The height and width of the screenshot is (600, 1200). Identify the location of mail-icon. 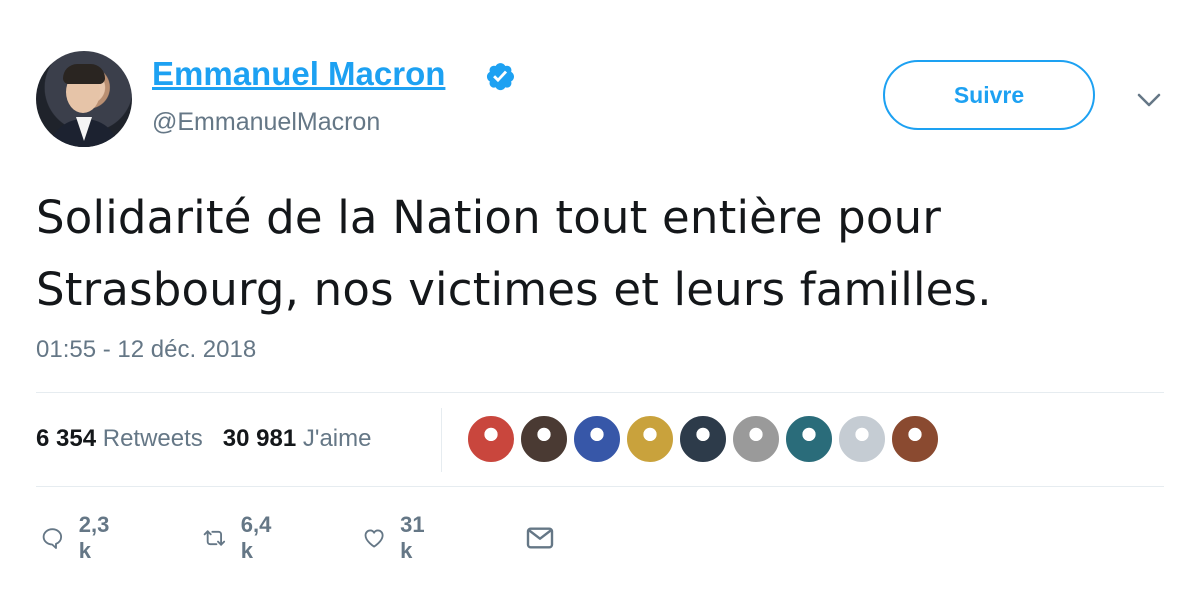
(540, 538).